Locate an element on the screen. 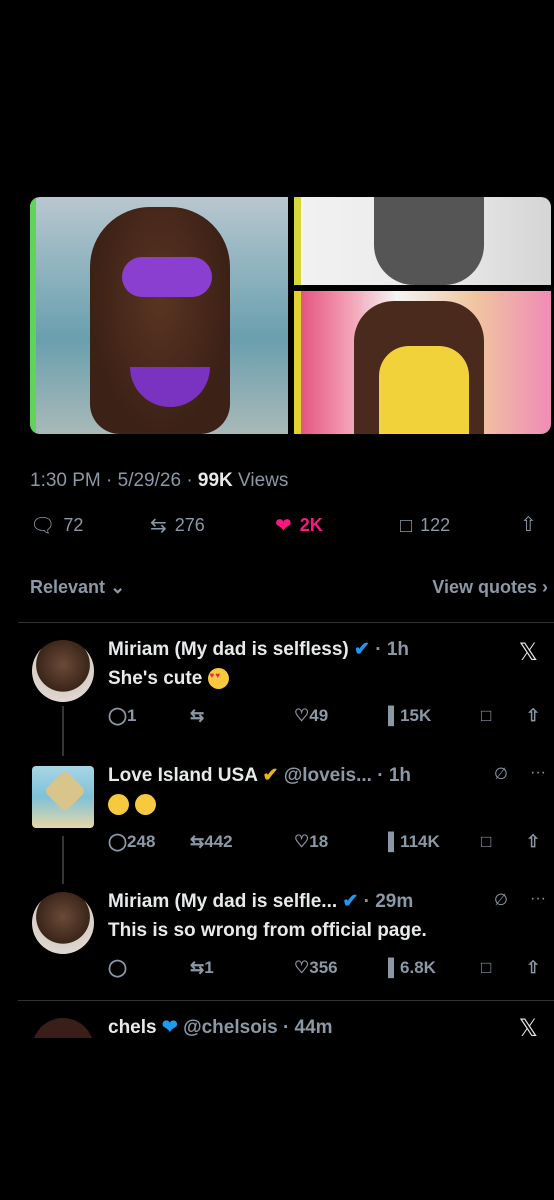 The width and height of the screenshot is (554, 1200). view-count: 6.8K is located at coordinates (418, 967).